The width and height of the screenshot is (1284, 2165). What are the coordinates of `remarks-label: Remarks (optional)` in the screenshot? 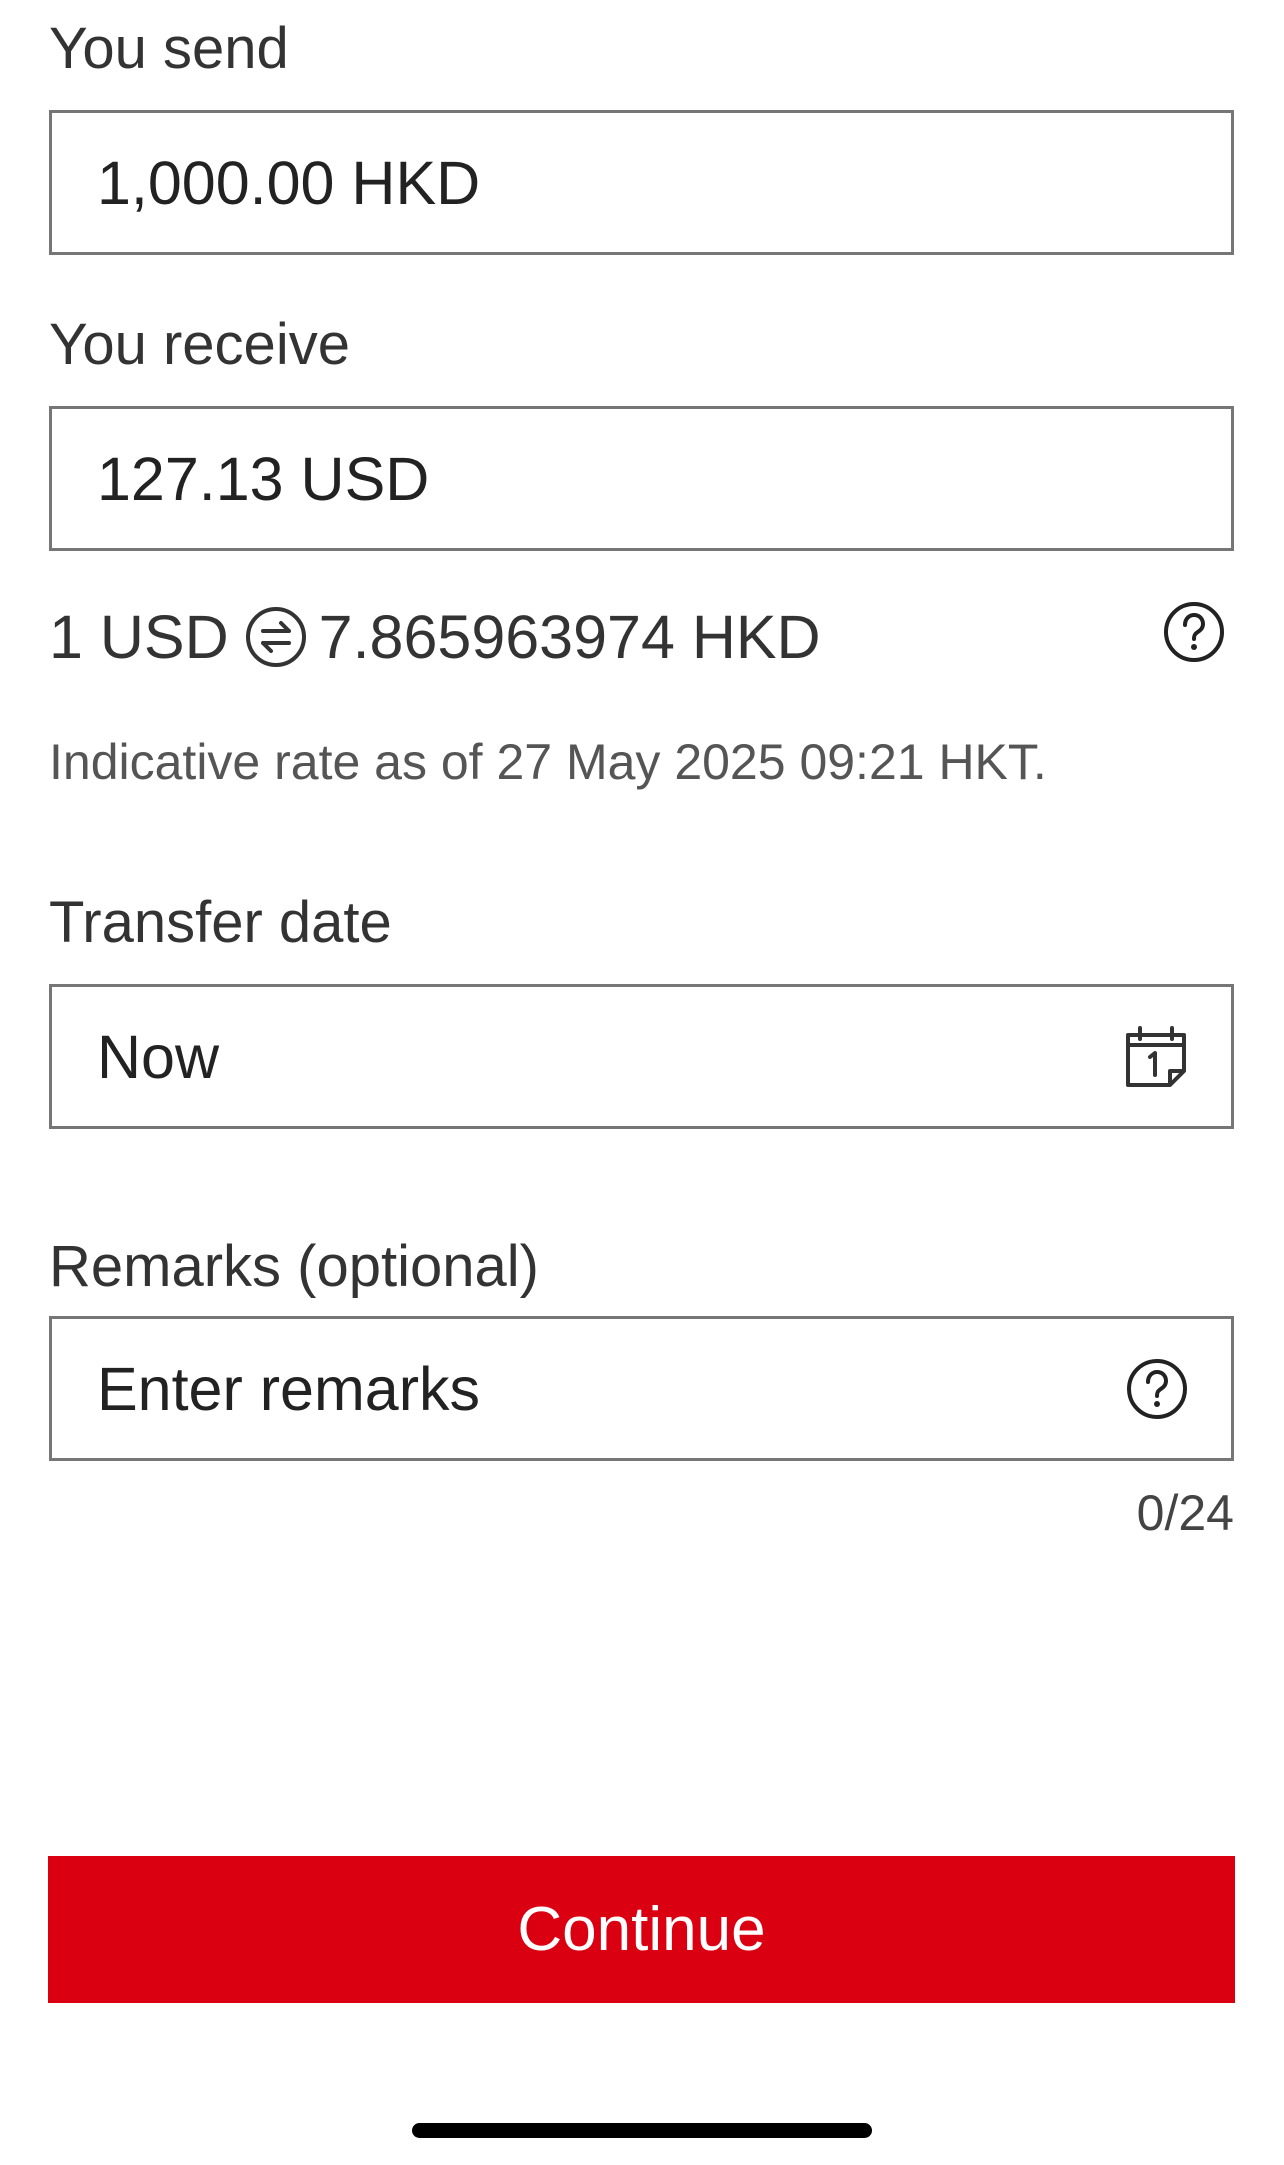 It's located at (294, 1266).